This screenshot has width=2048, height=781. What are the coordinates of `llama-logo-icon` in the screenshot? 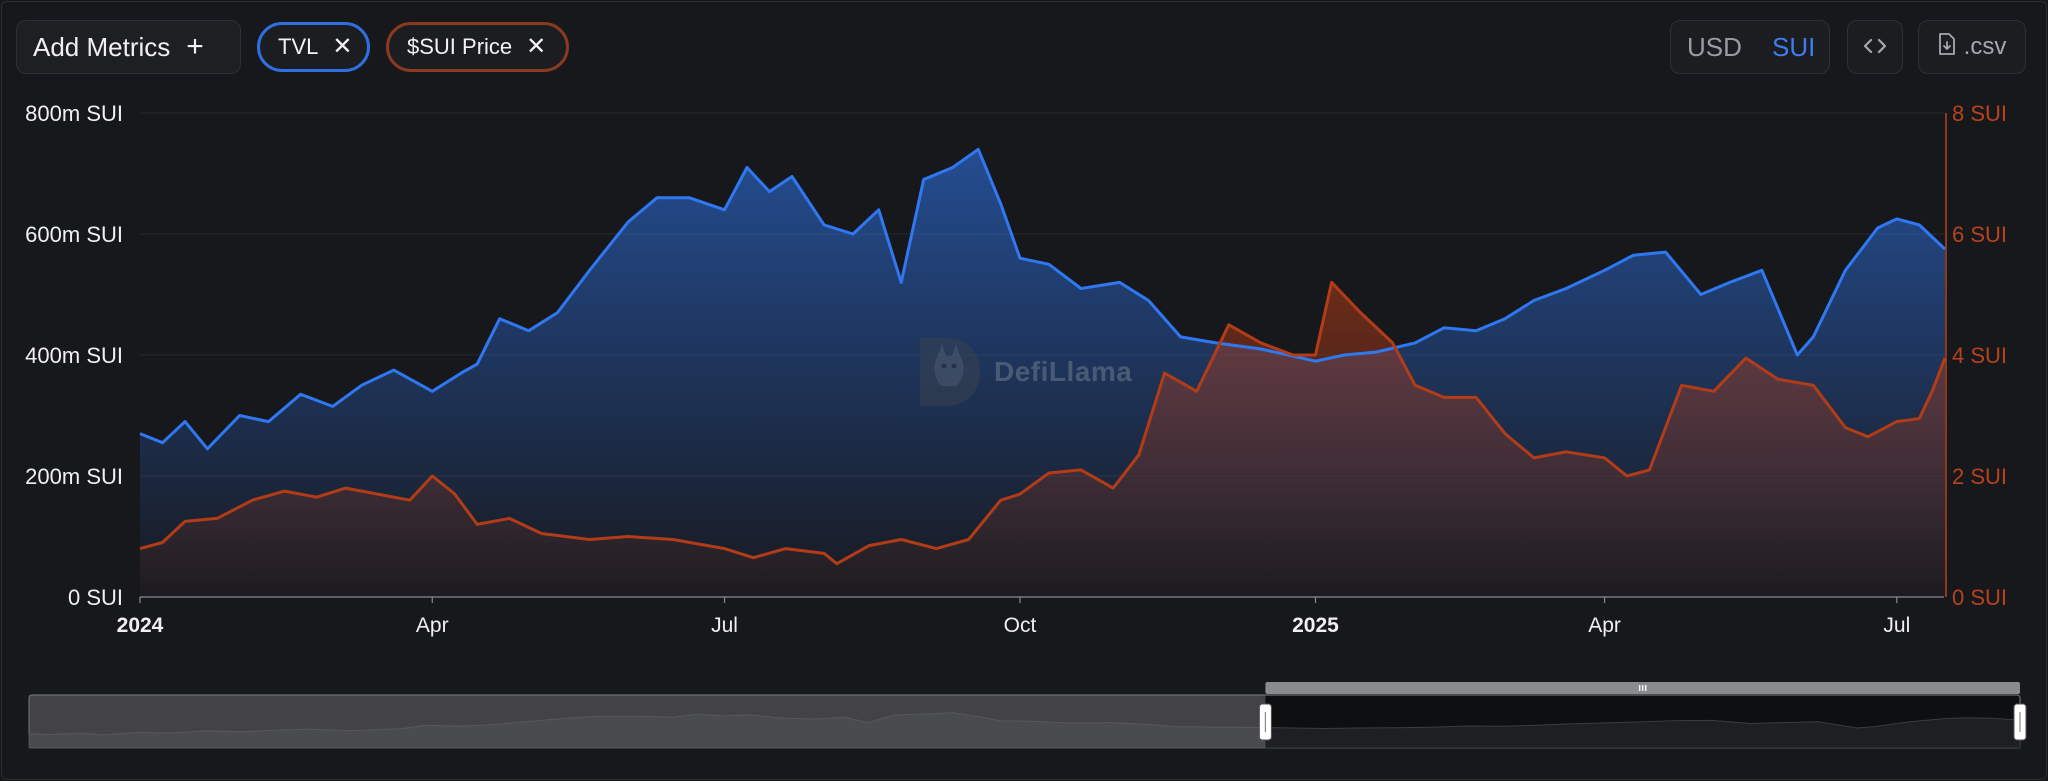 It's located at (950, 372).